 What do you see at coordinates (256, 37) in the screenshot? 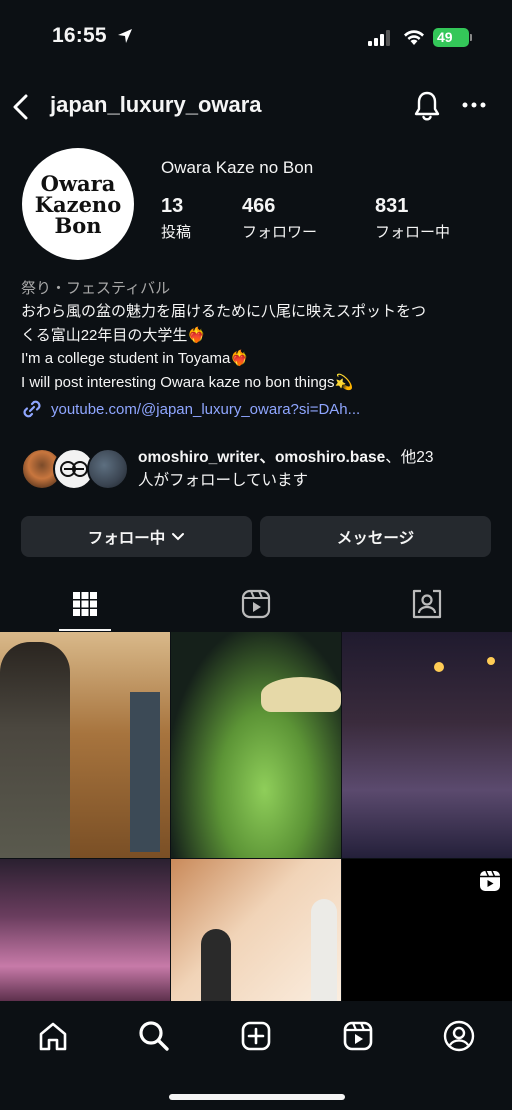
I see `status-bar: 16:55 49` at bounding box center [256, 37].